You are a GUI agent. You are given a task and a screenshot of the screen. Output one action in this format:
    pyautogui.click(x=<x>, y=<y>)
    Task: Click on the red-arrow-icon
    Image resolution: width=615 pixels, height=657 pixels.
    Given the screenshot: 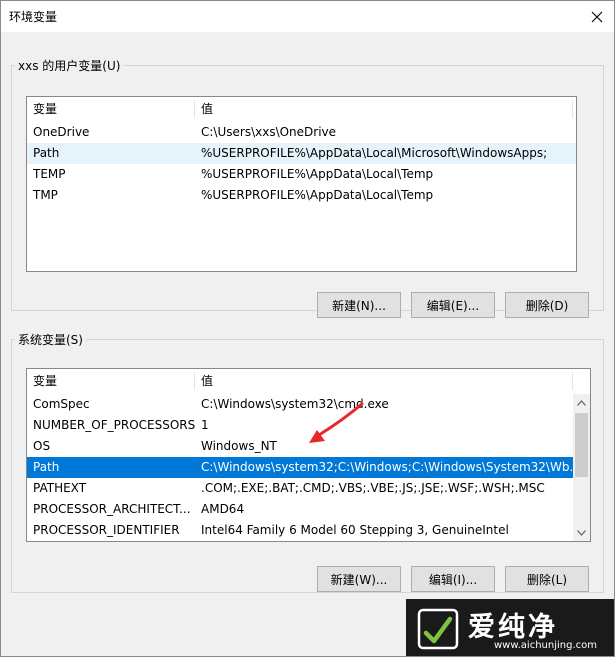 What is the action you would take?
    pyautogui.click(x=336, y=422)
    